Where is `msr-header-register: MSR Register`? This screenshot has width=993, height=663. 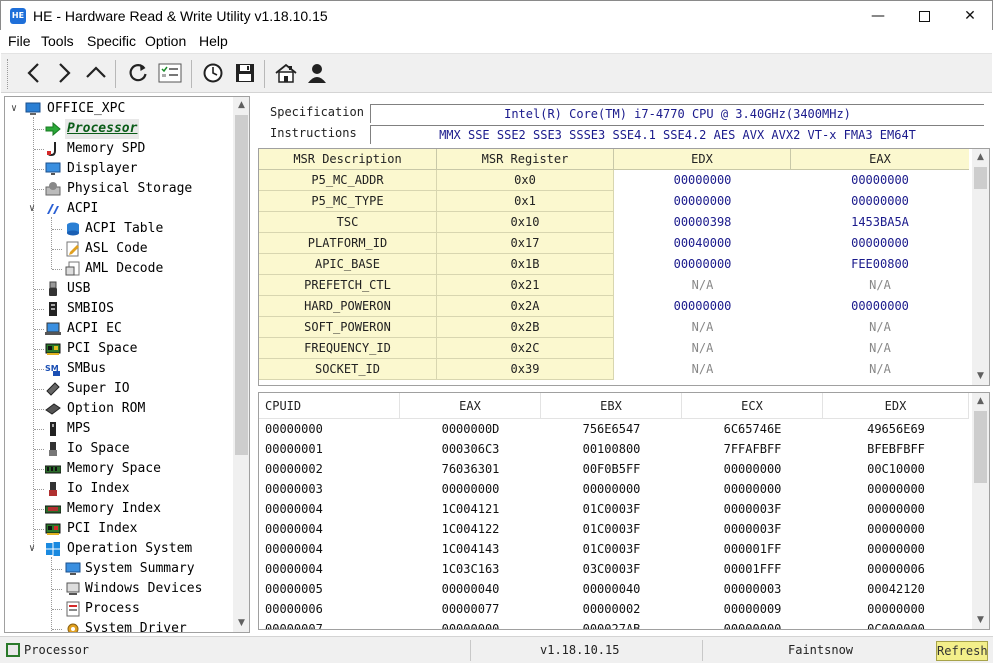 msr-header-register: MSR Register is located at coordinates (525, 159).